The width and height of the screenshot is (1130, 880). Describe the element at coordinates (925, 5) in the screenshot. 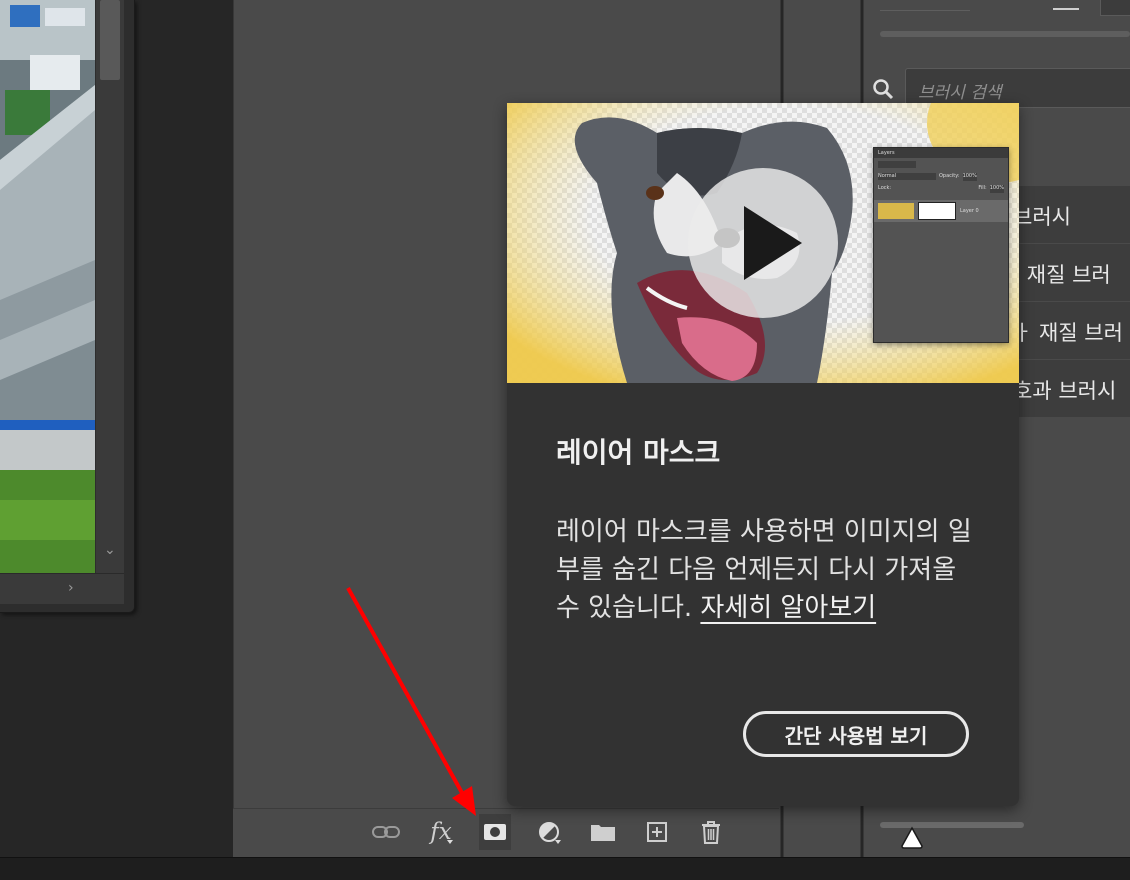

I see `brush-size-header` at that location.